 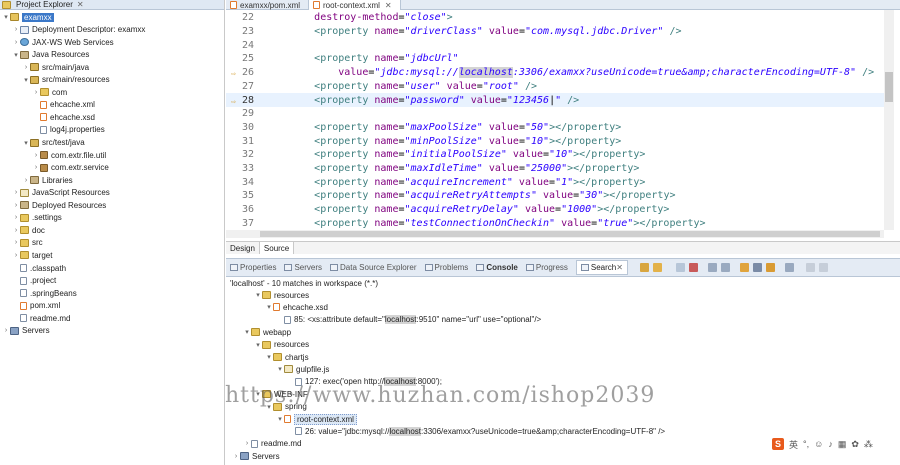 I want to click on expand-tree-icon, so click(x=712, y=267).